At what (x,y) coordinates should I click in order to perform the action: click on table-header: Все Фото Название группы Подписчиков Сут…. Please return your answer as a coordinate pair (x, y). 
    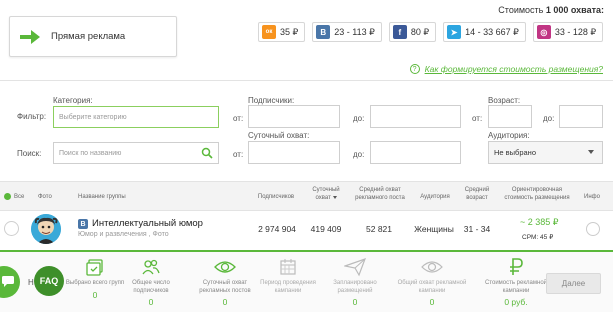
    Looking at the image, I should click on (306, 196).